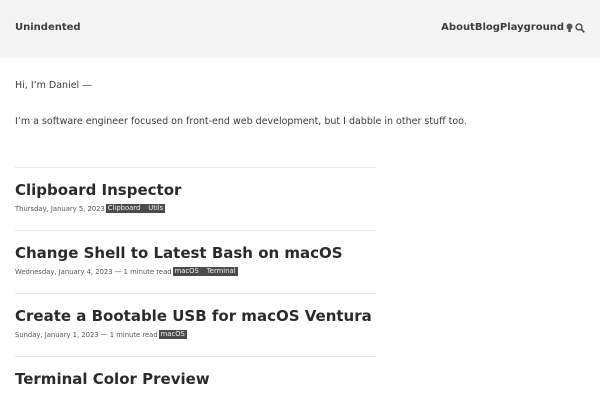 This screenshot has height=419, width=600. I want to click on post-date: Sunday, January 1, 2023 — 1 minute read, so click(86, 334).